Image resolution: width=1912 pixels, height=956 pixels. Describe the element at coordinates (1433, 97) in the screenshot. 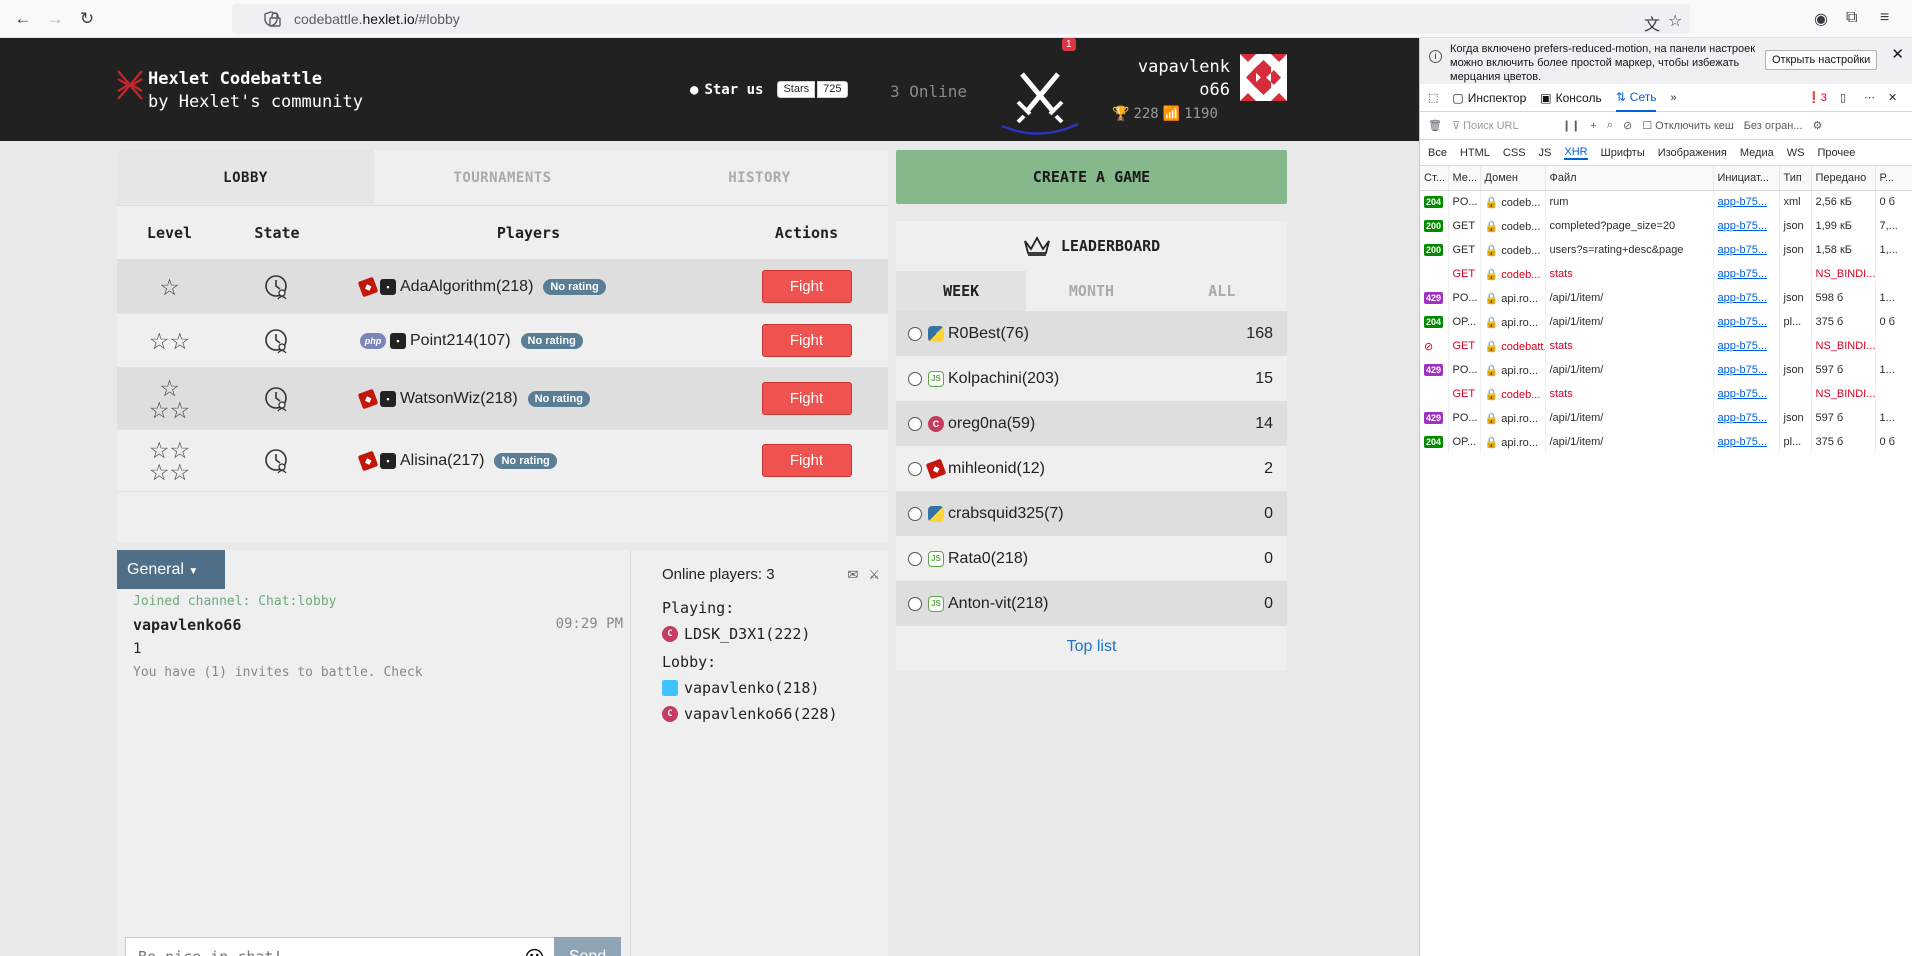

I see `element-picker-icon: ⬚` at that location.